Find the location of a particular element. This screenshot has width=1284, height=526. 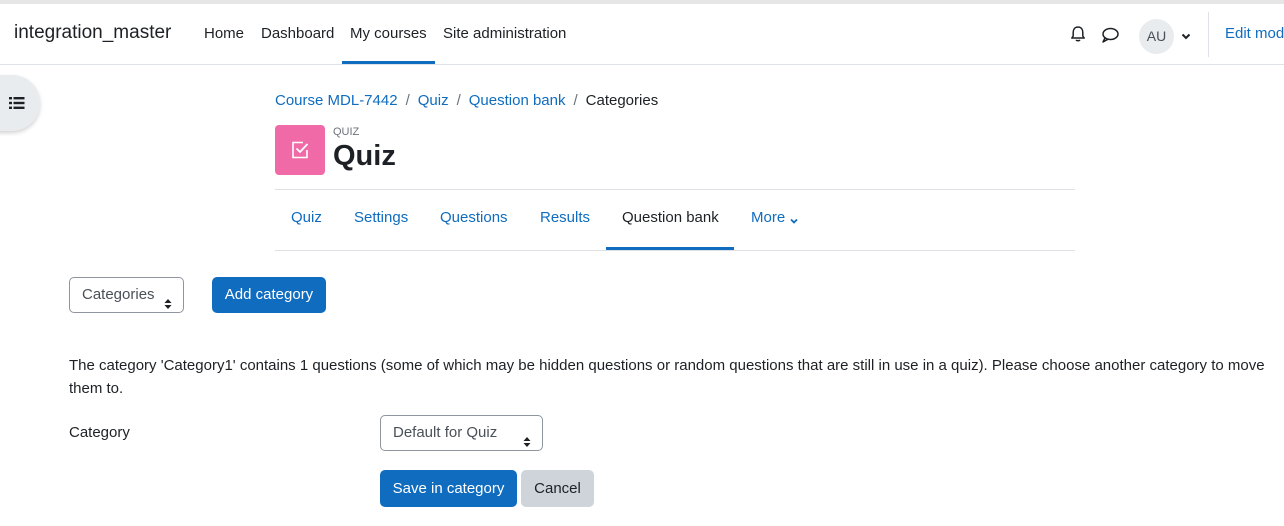

breadcrumb-quiz: Quiz is located at coordinates (433, 100).